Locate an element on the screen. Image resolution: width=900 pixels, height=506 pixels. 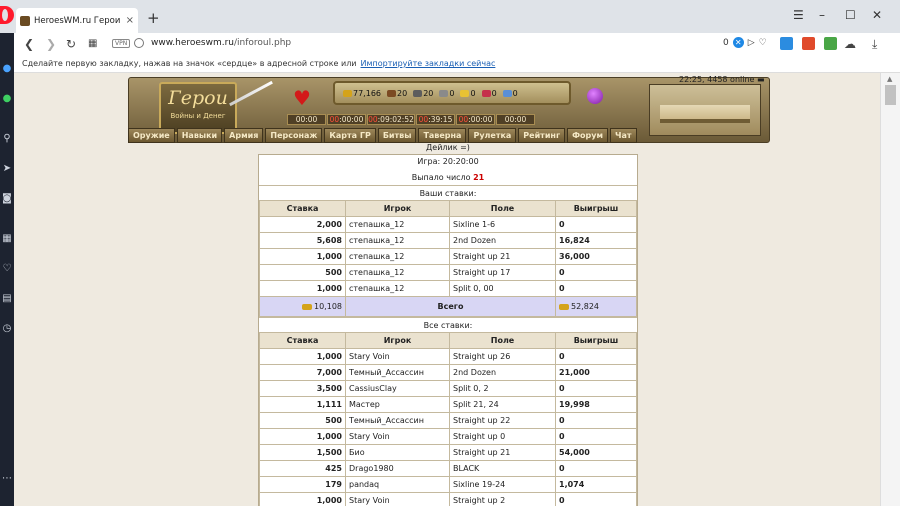
back-icon: ❮ is located at coordinates (29, 44).